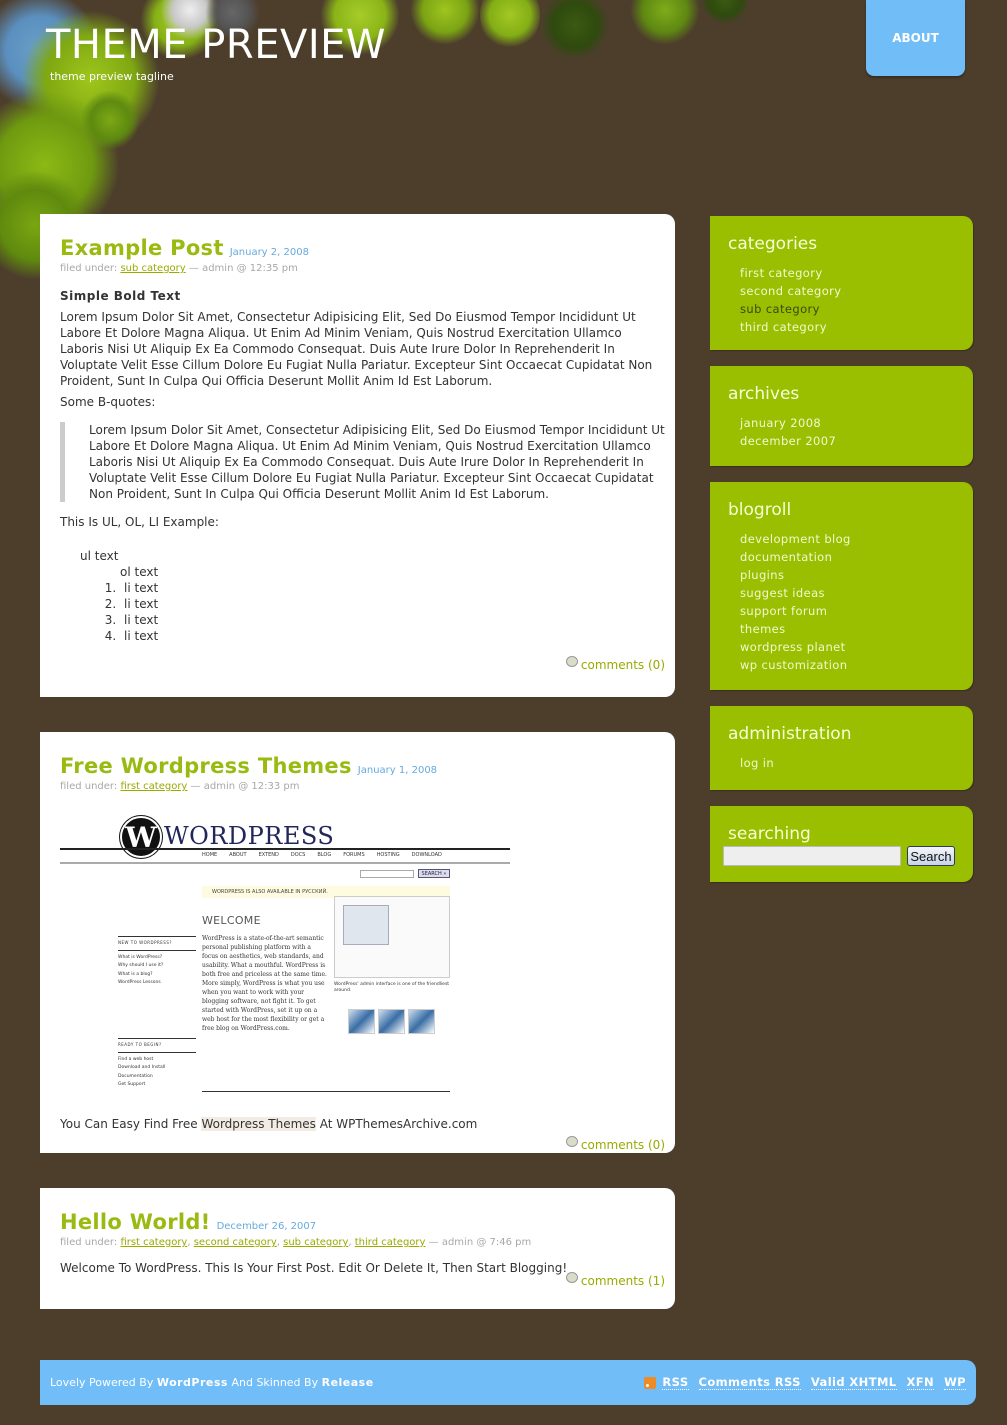 The width and height of the screenshot is (1007, 1425). What do you see at coordinates (139, 572) in the screenshot?
I see `ol-text: ol text` at bounding box center [139, 572].